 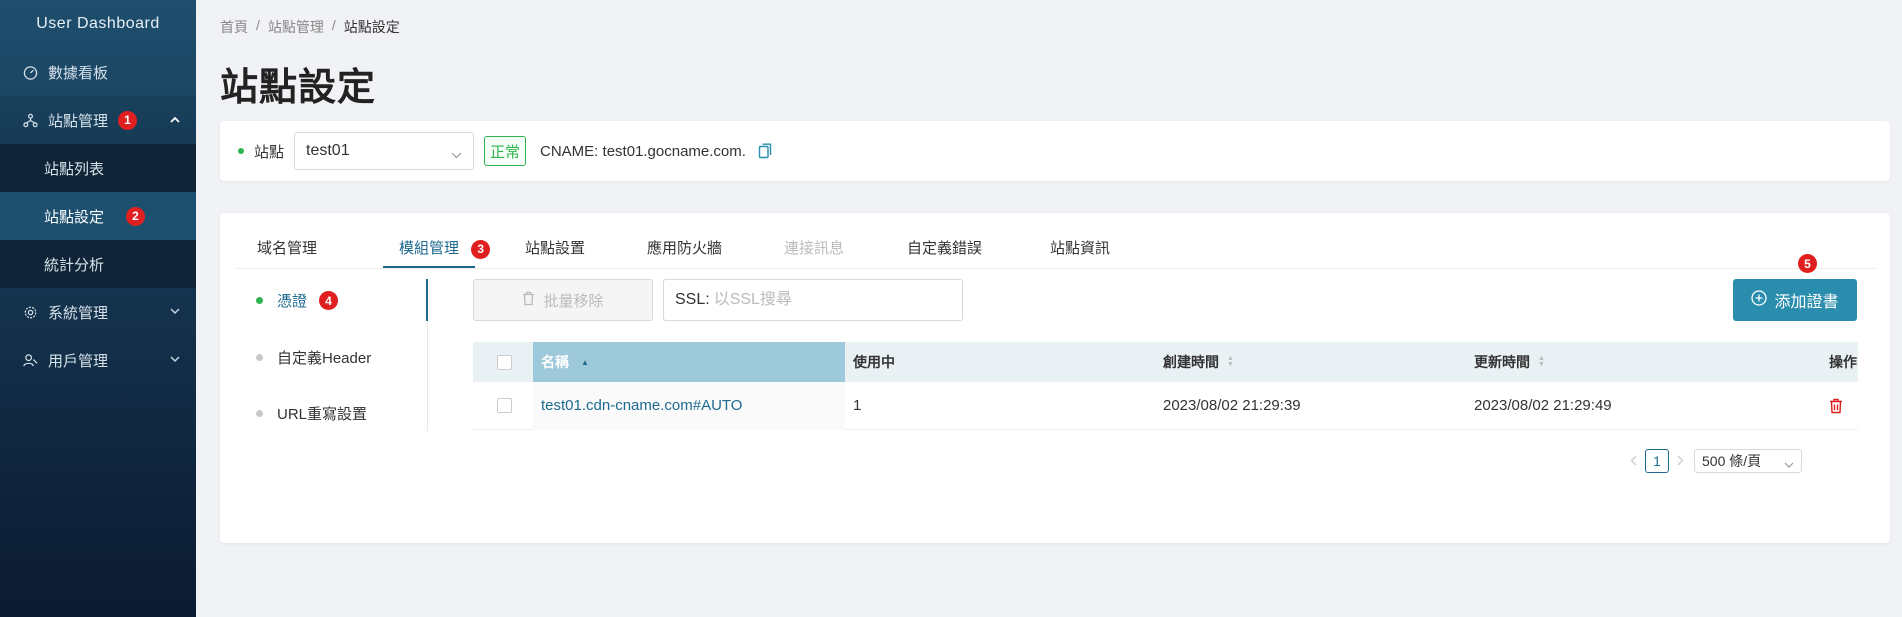 I want to click on breadcrumb-site-management: 站點管理, so click(x=296, y=27).